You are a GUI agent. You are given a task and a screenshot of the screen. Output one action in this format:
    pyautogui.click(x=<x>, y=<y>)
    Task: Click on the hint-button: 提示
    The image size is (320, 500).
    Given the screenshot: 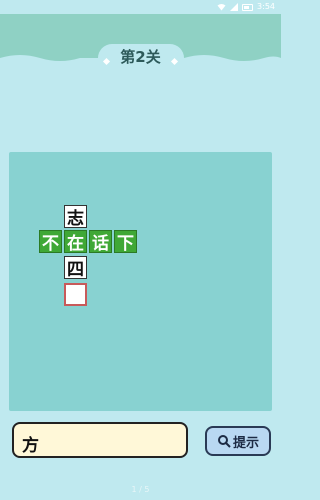 What is the action you would take?
    pyautogui.click(x=238, y=441)
    